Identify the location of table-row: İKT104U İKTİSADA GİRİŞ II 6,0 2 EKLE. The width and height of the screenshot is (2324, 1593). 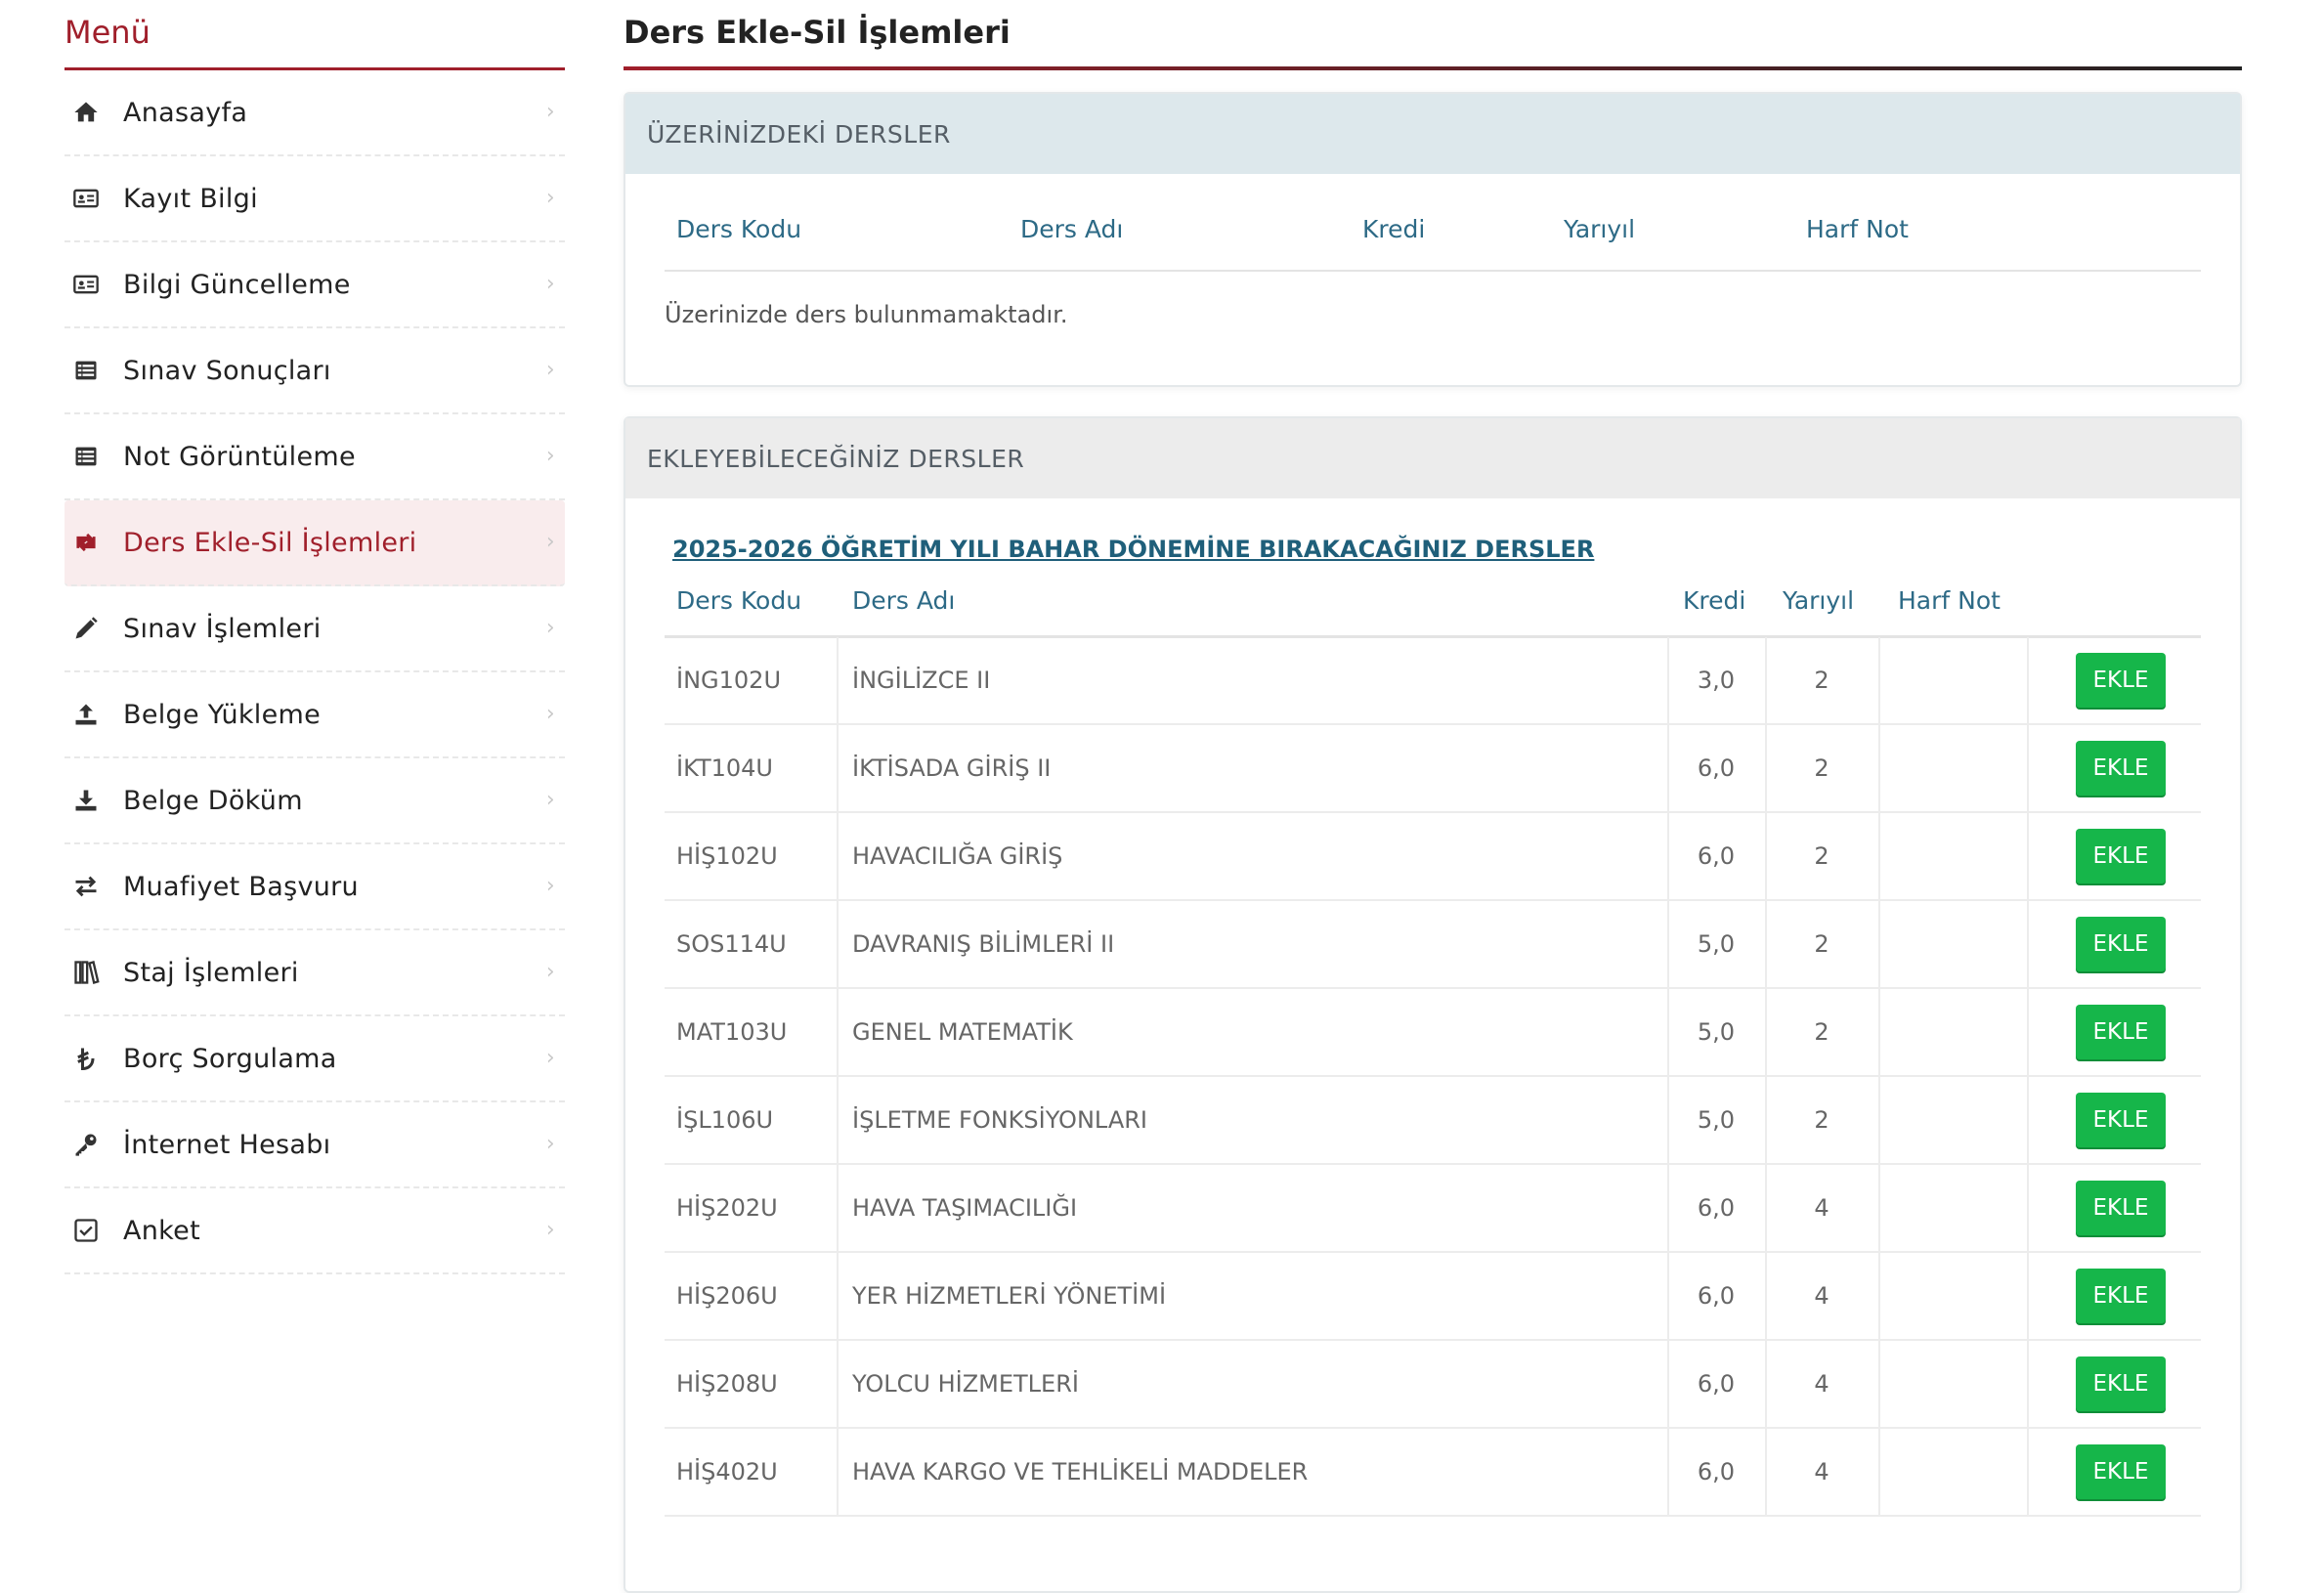
(1433, 769).